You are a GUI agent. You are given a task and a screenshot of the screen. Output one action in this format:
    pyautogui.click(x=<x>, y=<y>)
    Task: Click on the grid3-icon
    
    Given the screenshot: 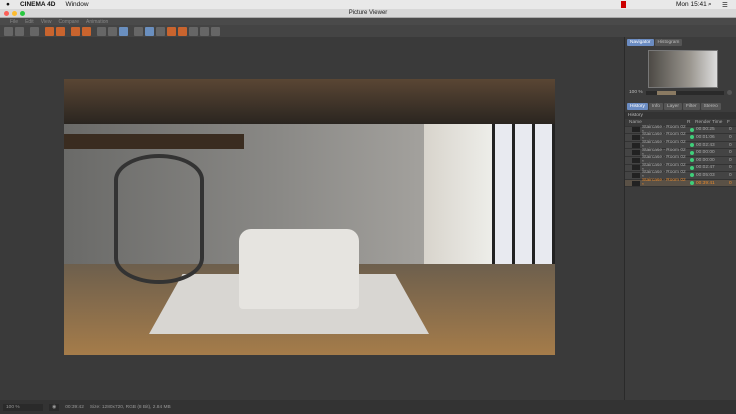 What is the action you would take?
    pyautogui.click(x=215, y=31)
    